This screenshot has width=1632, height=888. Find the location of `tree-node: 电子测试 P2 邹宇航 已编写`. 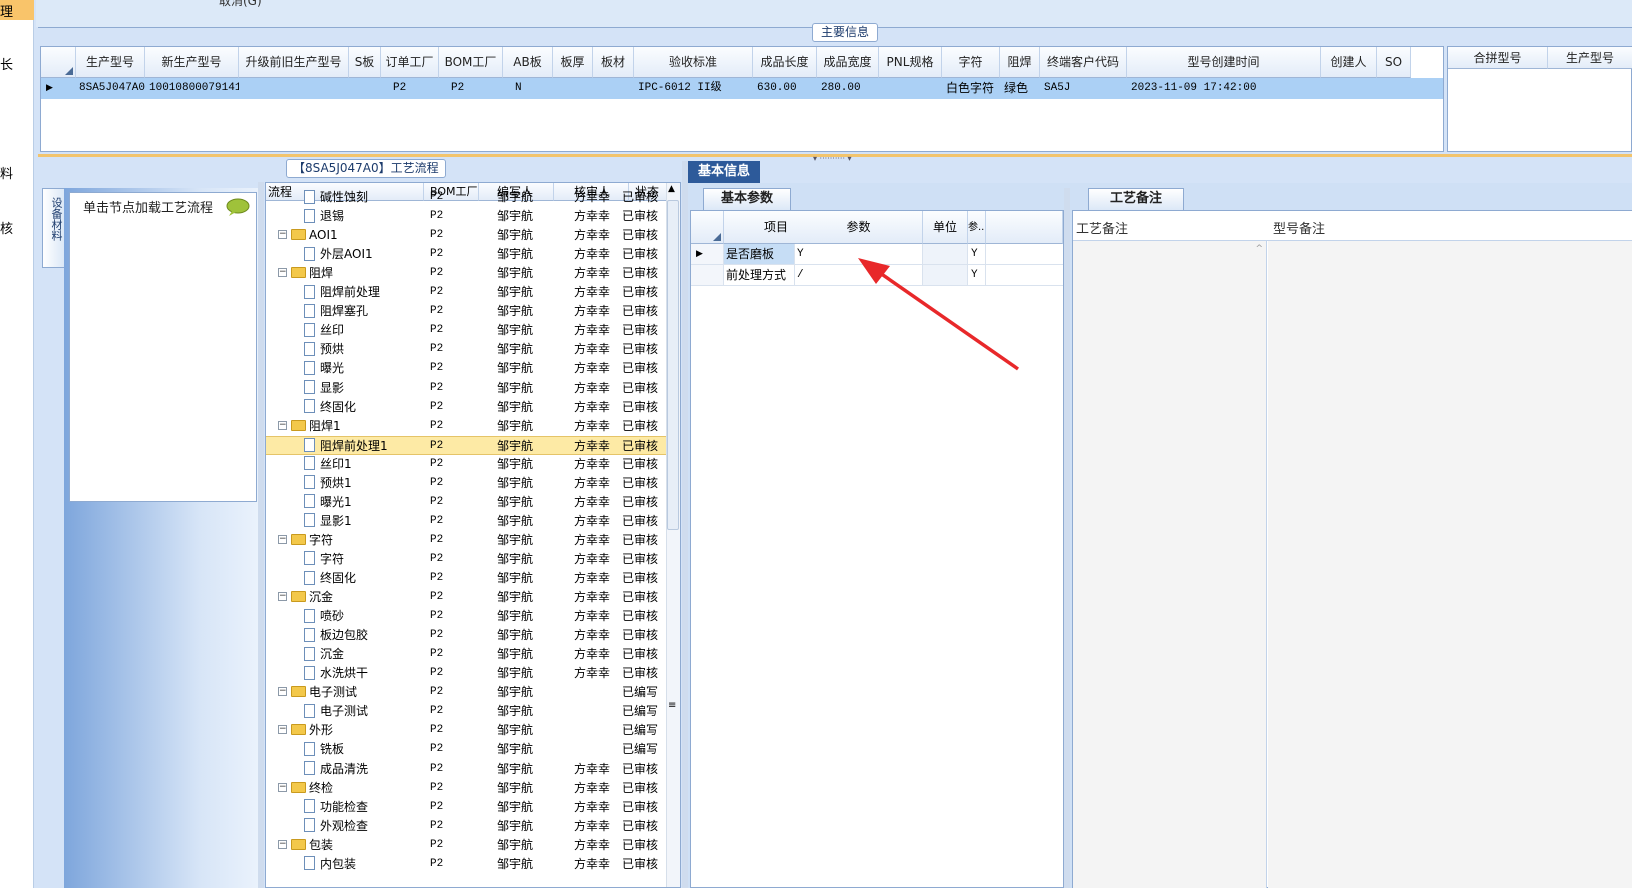

tree-node: 电子测试 P2 邹宇航 已编写 is located at coordinates (467, 711).